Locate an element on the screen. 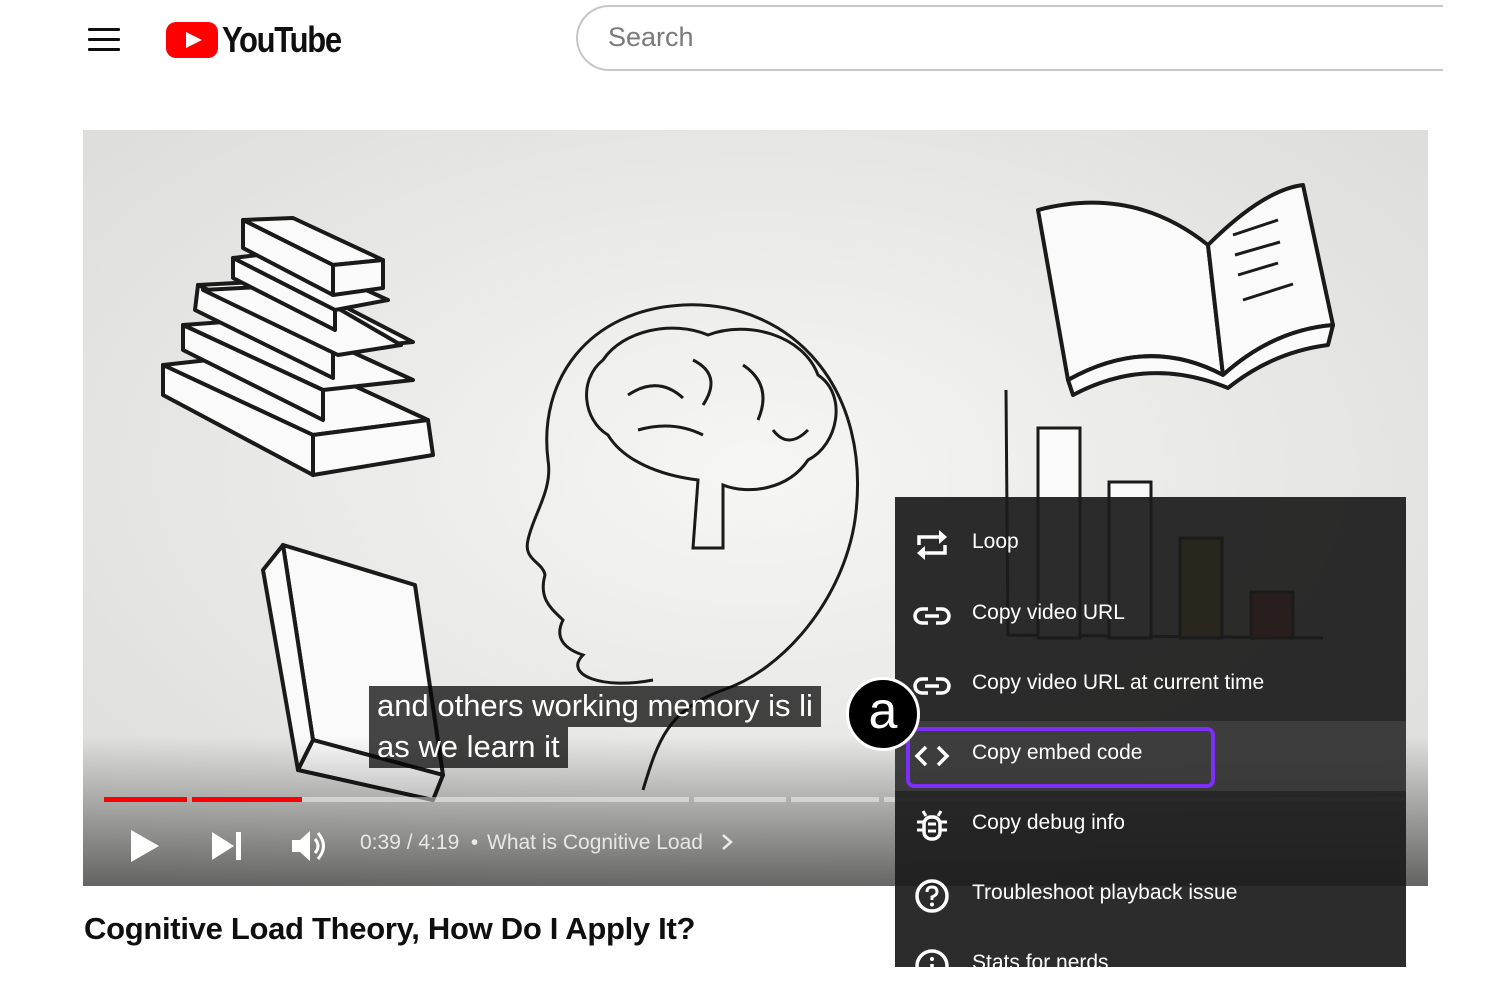 The image size is (1500, 1001). search-box is located at coordinates (1026, 38).